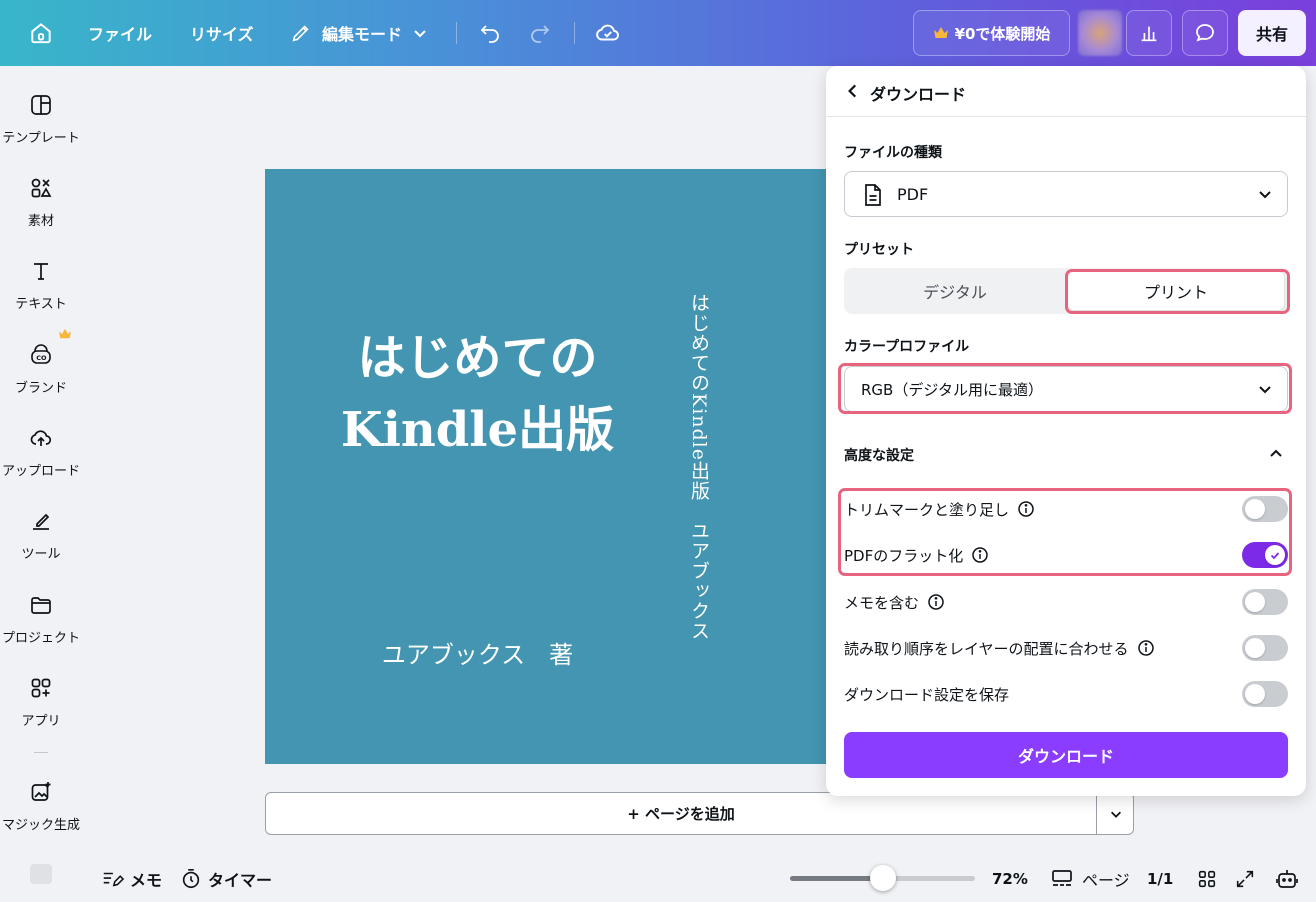 This screenshot has height=902, width=1316. What do you see at coordinates (1205, 33) in the screenshot?
I see `comments-button` at bounding box center [1205, 33].